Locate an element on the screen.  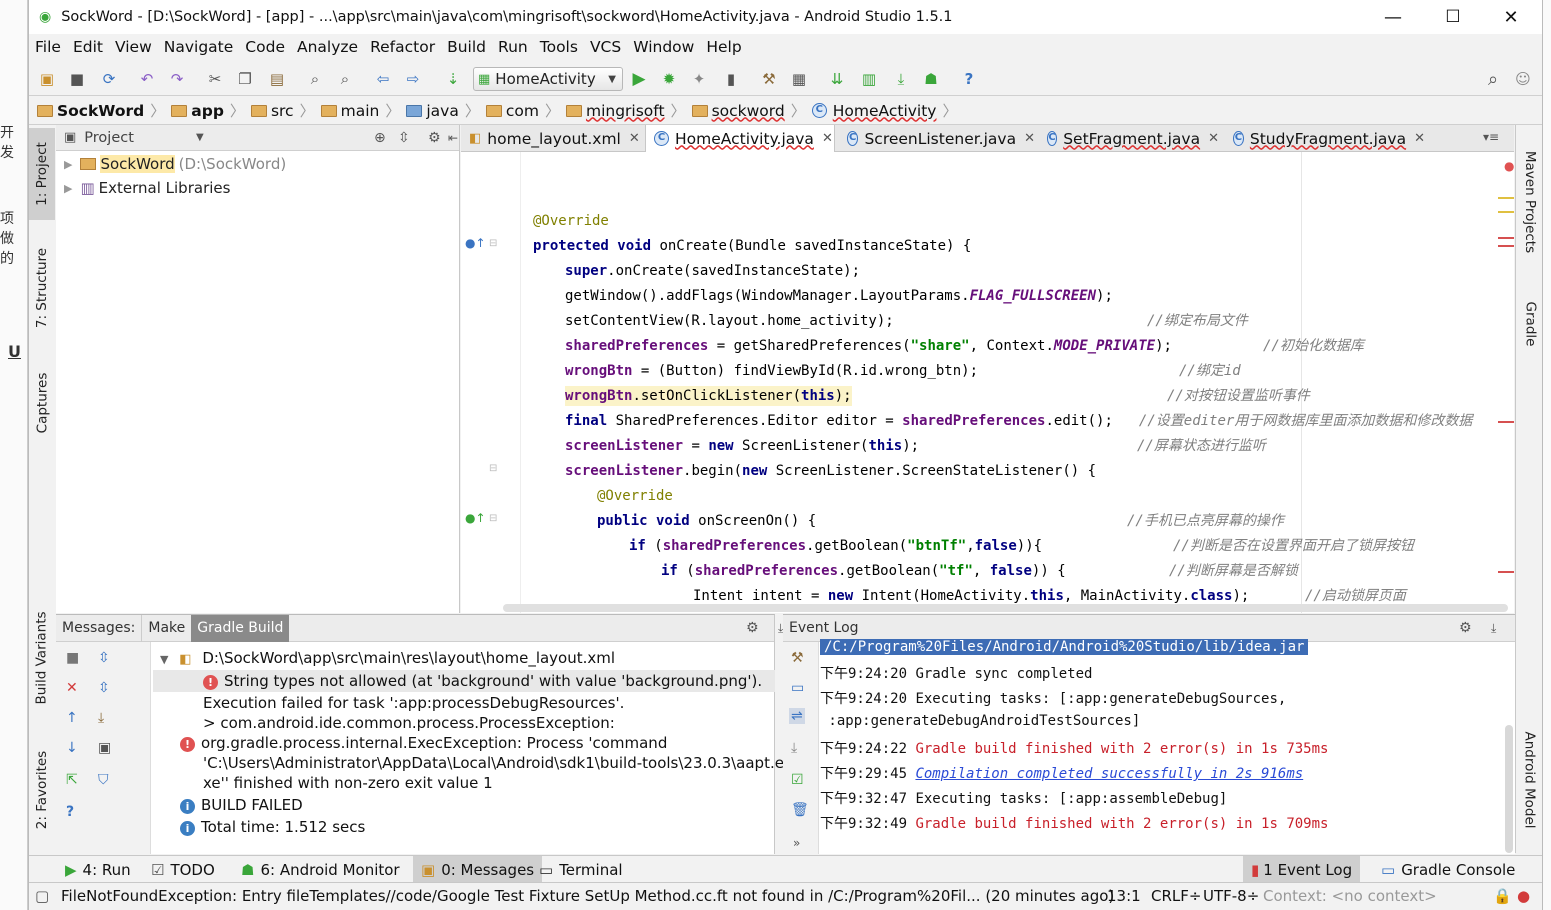
tree-libraries-item: ▶ ▥ External Libraries is located at coordinates (147, 188).